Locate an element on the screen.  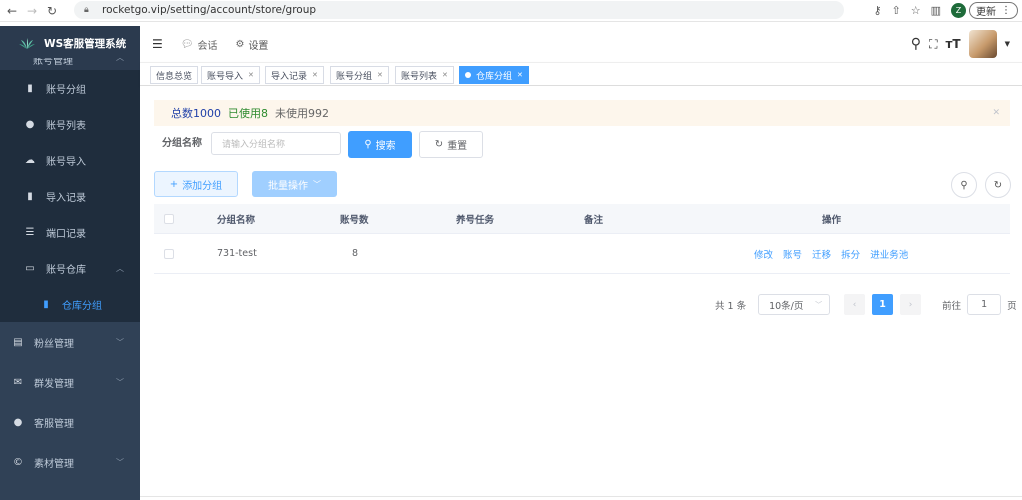
tab-chat: 💬︎ 会话 is located at coordinates (199, 44).